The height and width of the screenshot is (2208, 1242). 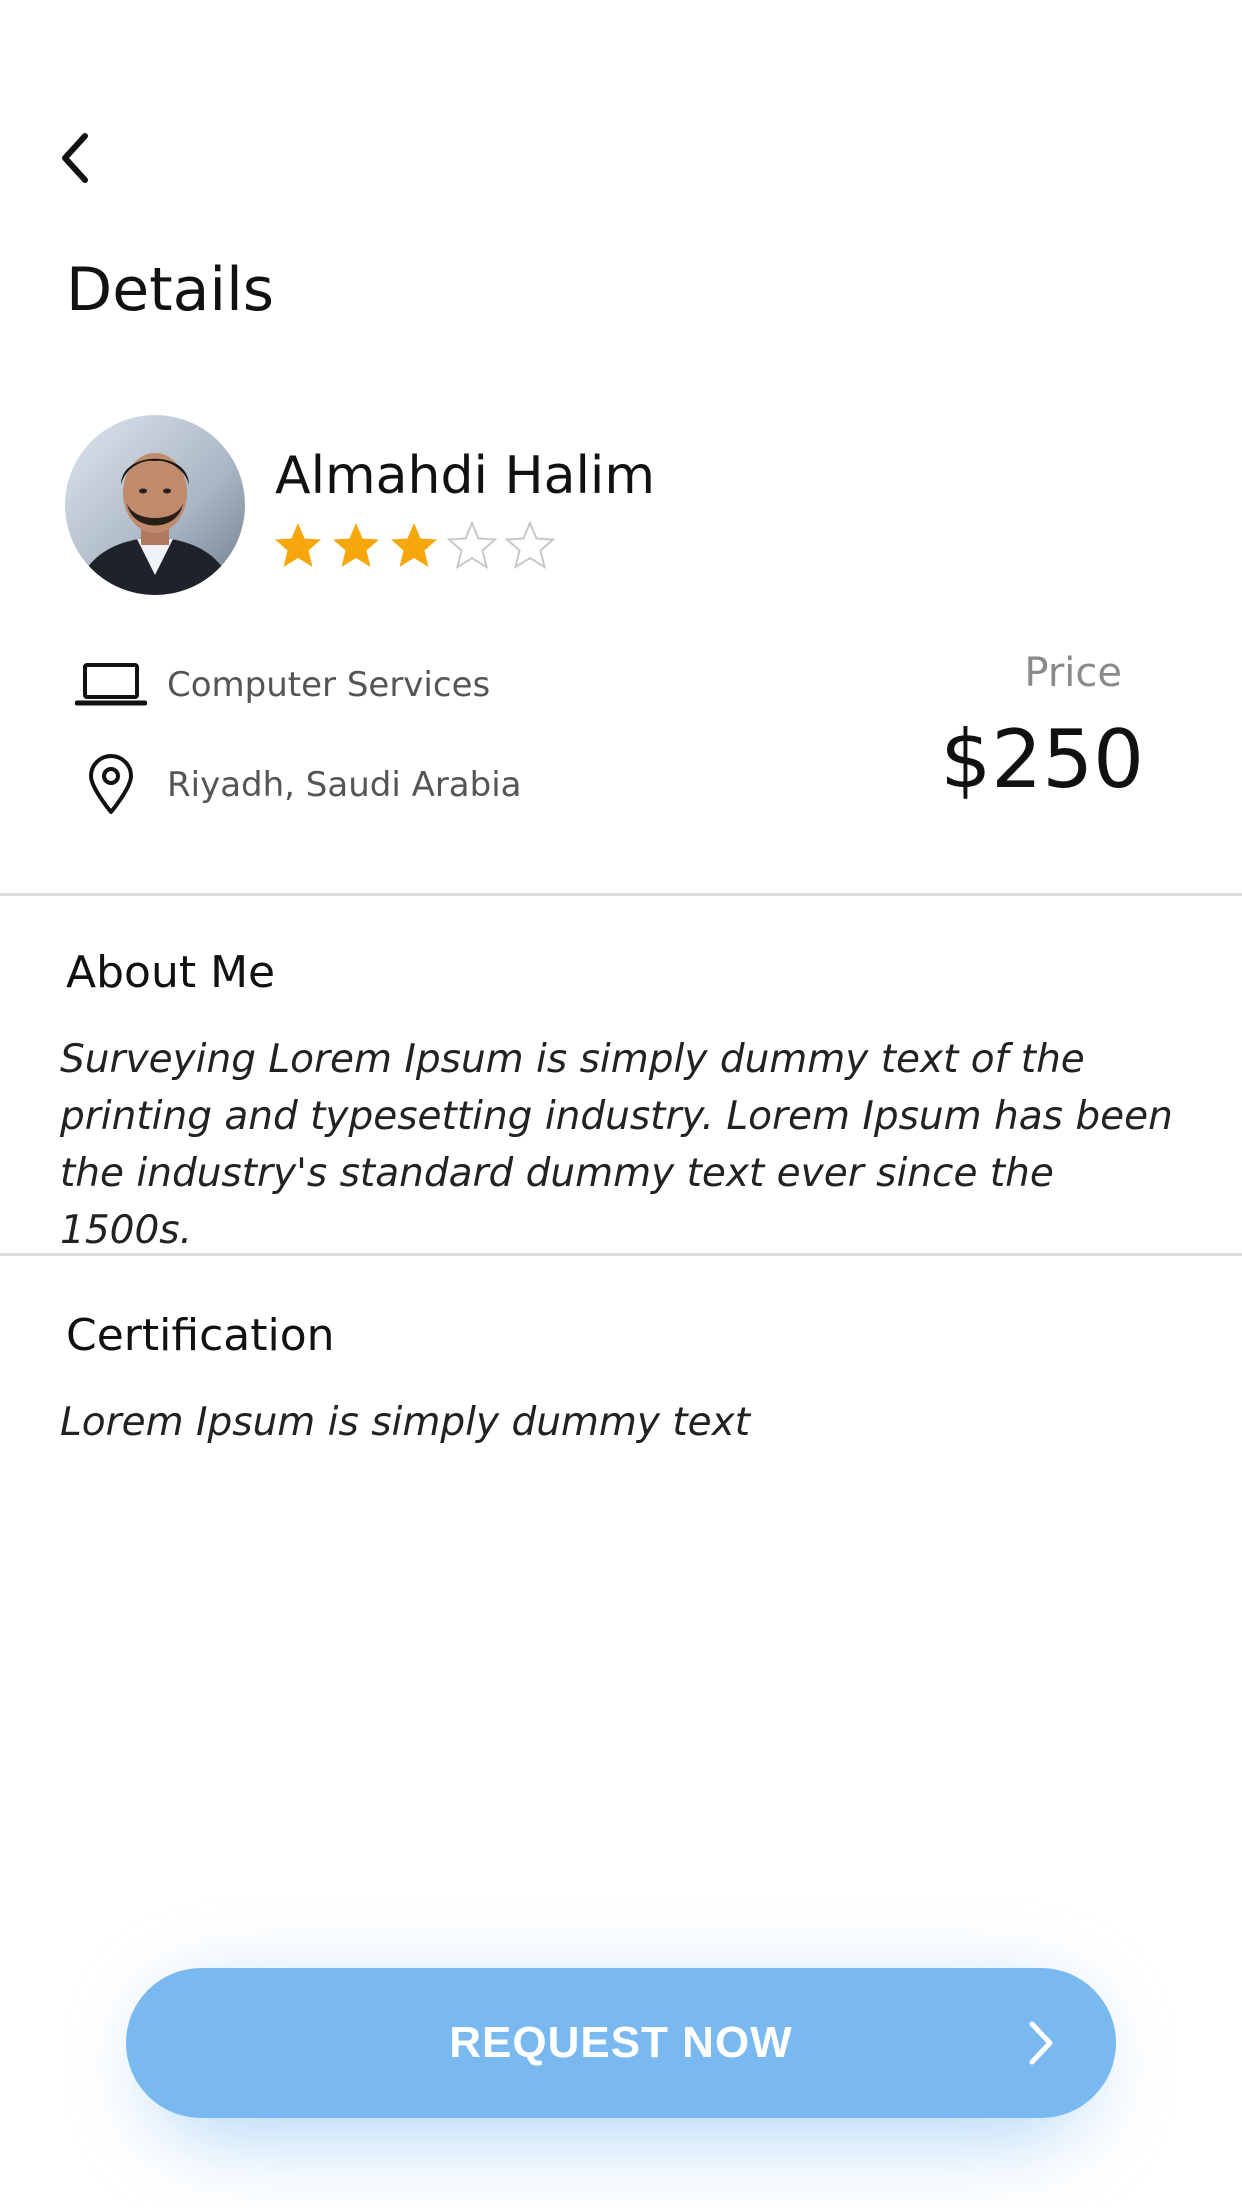 I want to click on location-row: Riyadh, Saudi Arabia, so click(x=298, y=784).